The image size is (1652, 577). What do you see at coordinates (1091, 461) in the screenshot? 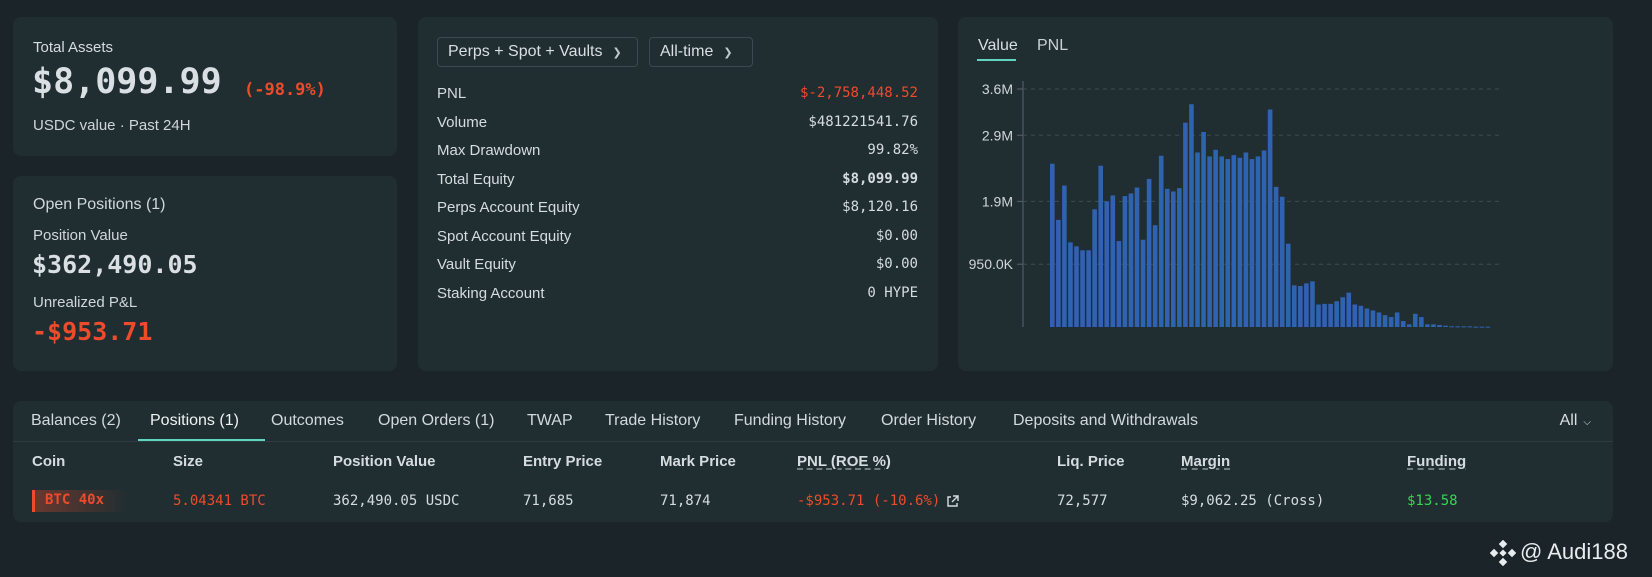
I see `column-liq-price: Liq. Price` at bounding box center [1091, 461].